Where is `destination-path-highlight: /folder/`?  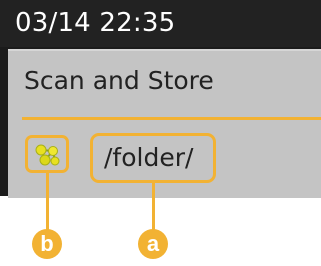 destination-path-highlight: /folder/ is located at coordinates (153, 158).